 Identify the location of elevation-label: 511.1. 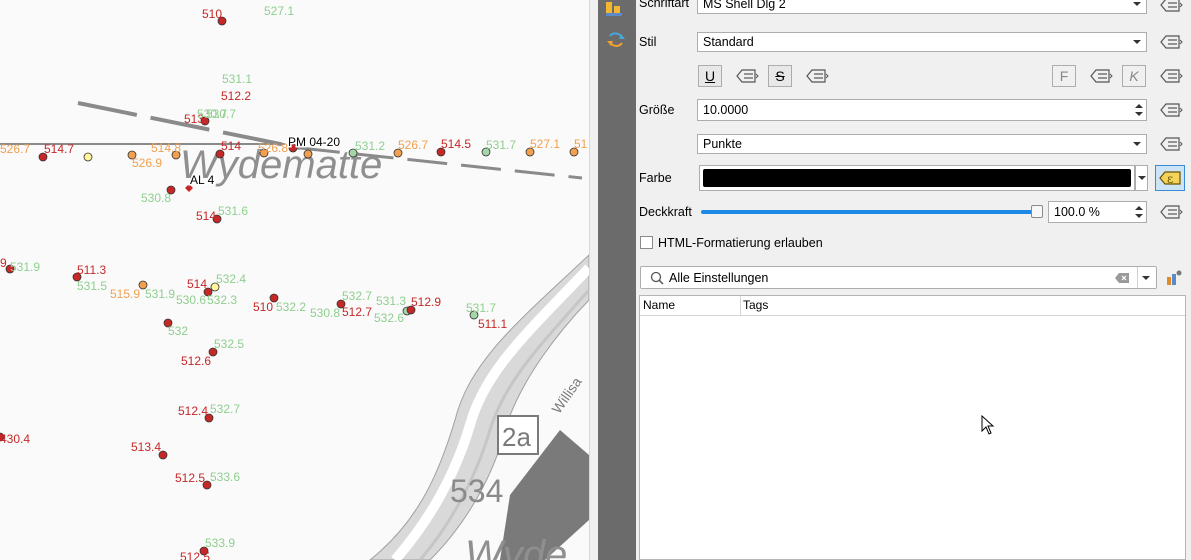
(492, 324).